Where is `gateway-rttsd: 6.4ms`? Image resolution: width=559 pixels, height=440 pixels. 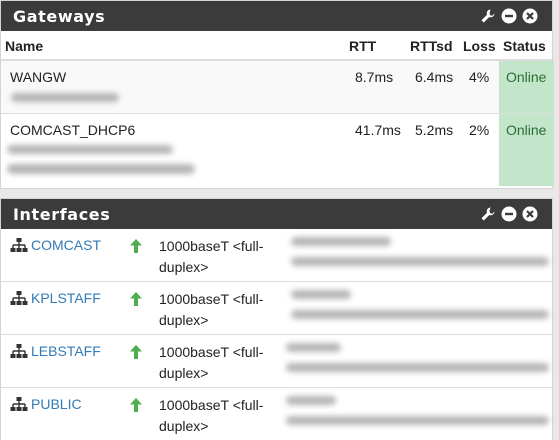 gateway-rttsd: 6.4ms is located at coordinates (434, 77).